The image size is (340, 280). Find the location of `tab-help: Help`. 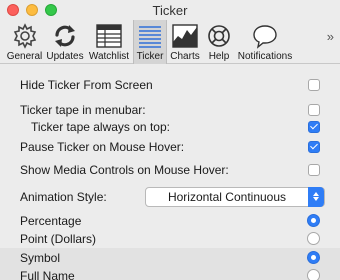

tab-help: Help is located at coordinates (219, 42).